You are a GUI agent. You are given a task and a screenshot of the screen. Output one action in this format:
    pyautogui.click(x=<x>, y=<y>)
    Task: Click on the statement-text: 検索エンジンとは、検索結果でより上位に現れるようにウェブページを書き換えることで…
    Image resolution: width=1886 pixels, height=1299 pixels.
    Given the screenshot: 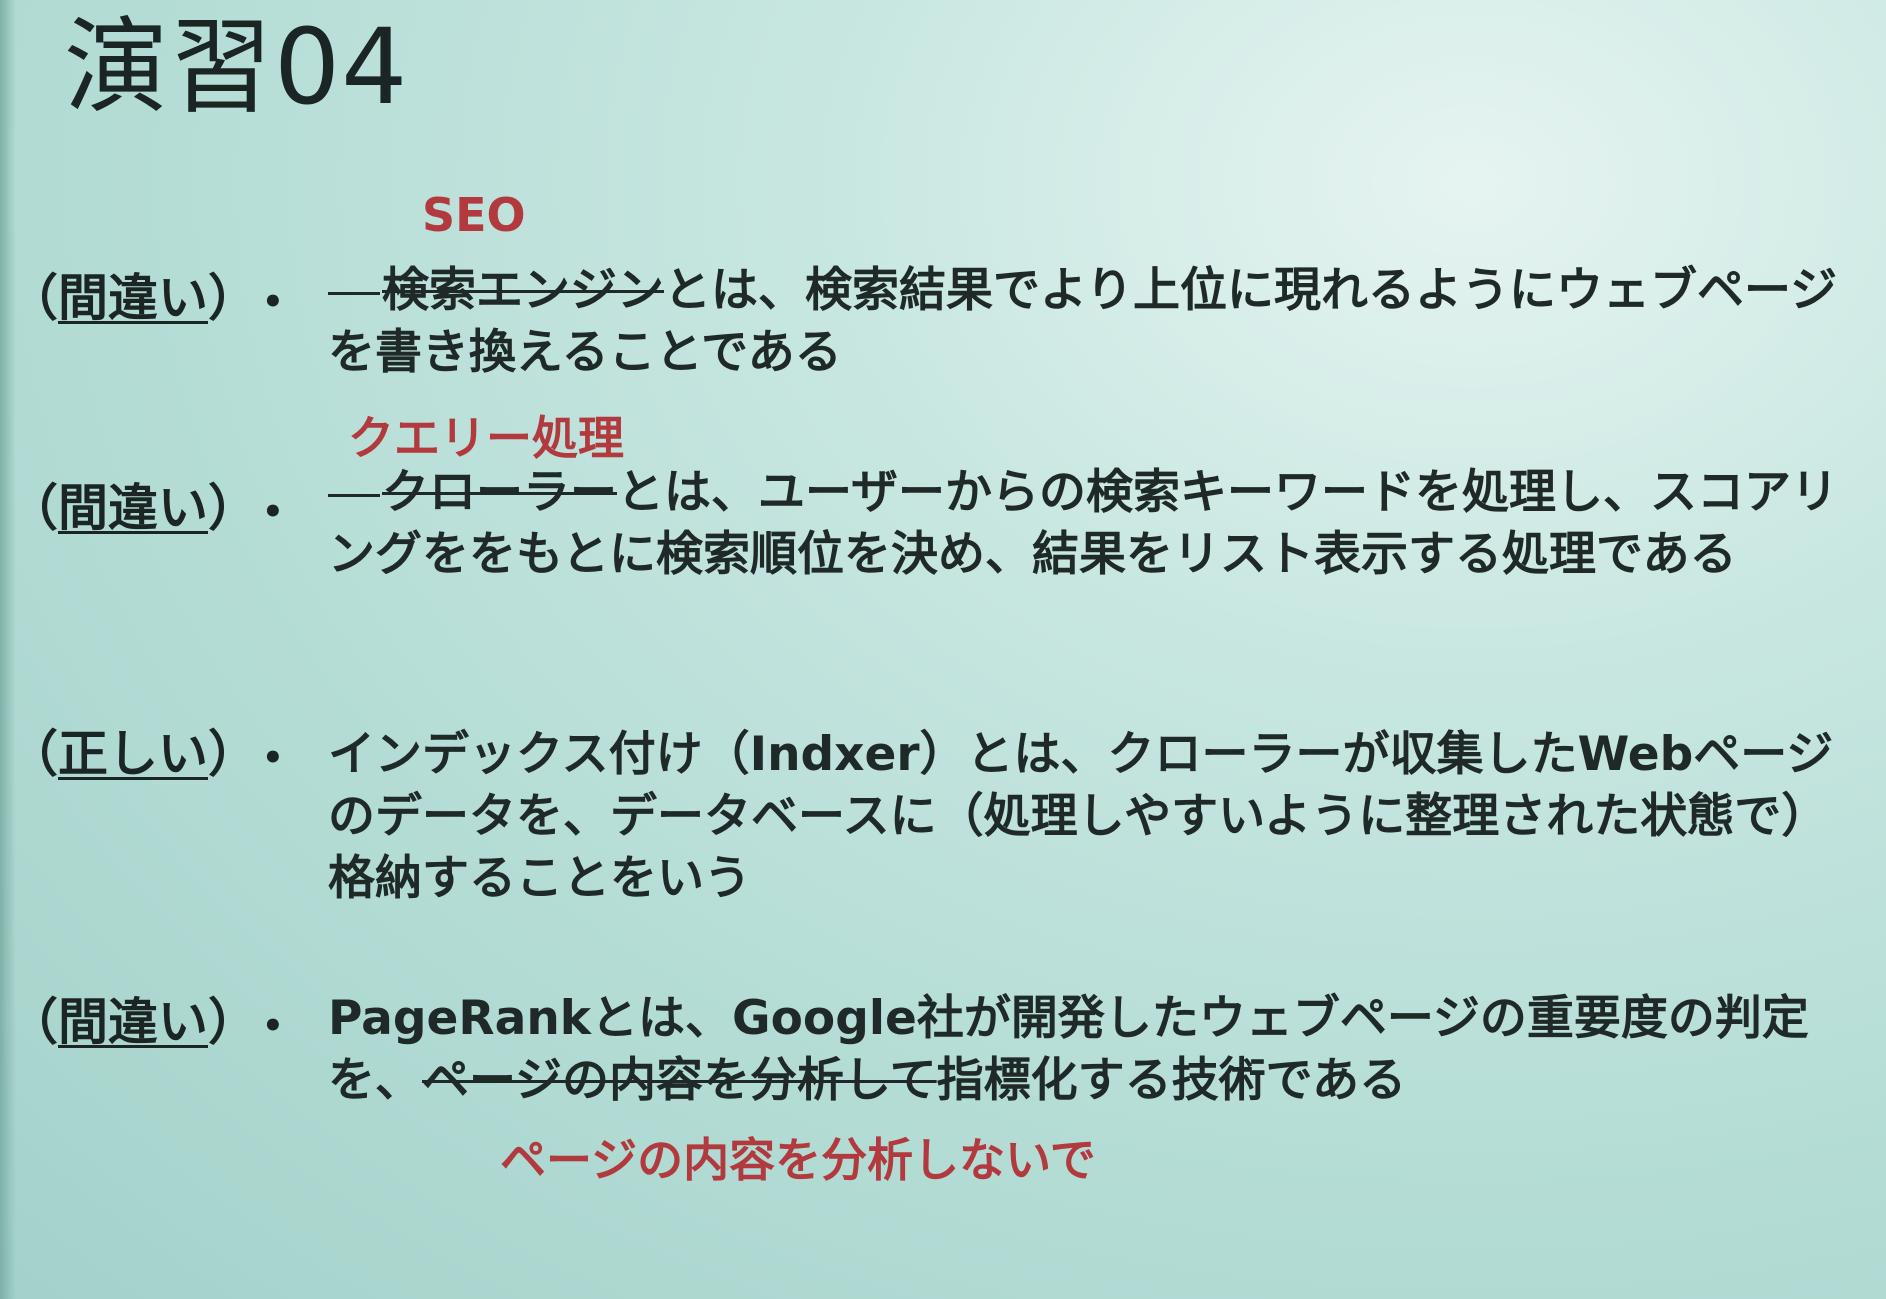 What is the action you would take?
    pyautogui.click(x=1088, y=322)
    